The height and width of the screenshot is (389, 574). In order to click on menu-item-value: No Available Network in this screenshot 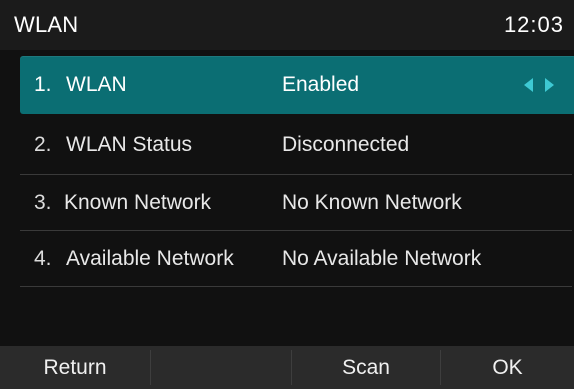, I will do `click(382, 258)`.